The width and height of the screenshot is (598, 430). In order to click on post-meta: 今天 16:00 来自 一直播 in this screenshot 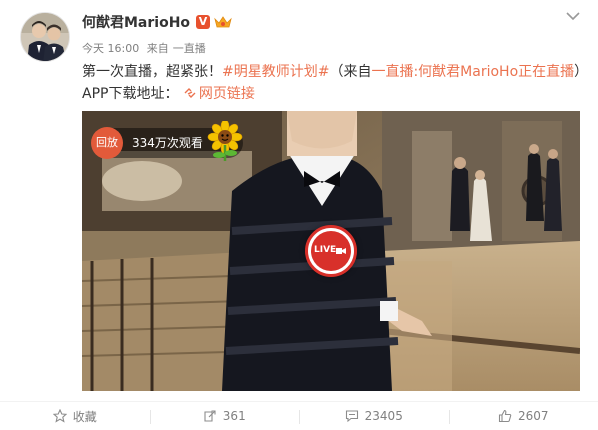, I will do `click(146, 48)`.